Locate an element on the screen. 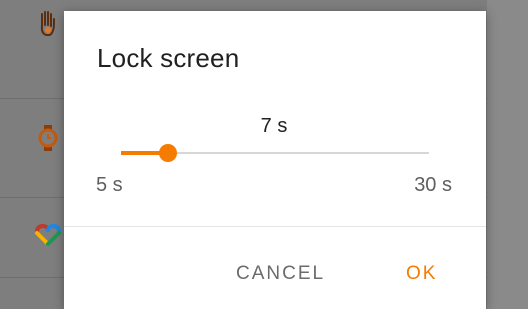 This screenshot has width=528, height=309. slider-thumb is located at coordinates (167, 153).